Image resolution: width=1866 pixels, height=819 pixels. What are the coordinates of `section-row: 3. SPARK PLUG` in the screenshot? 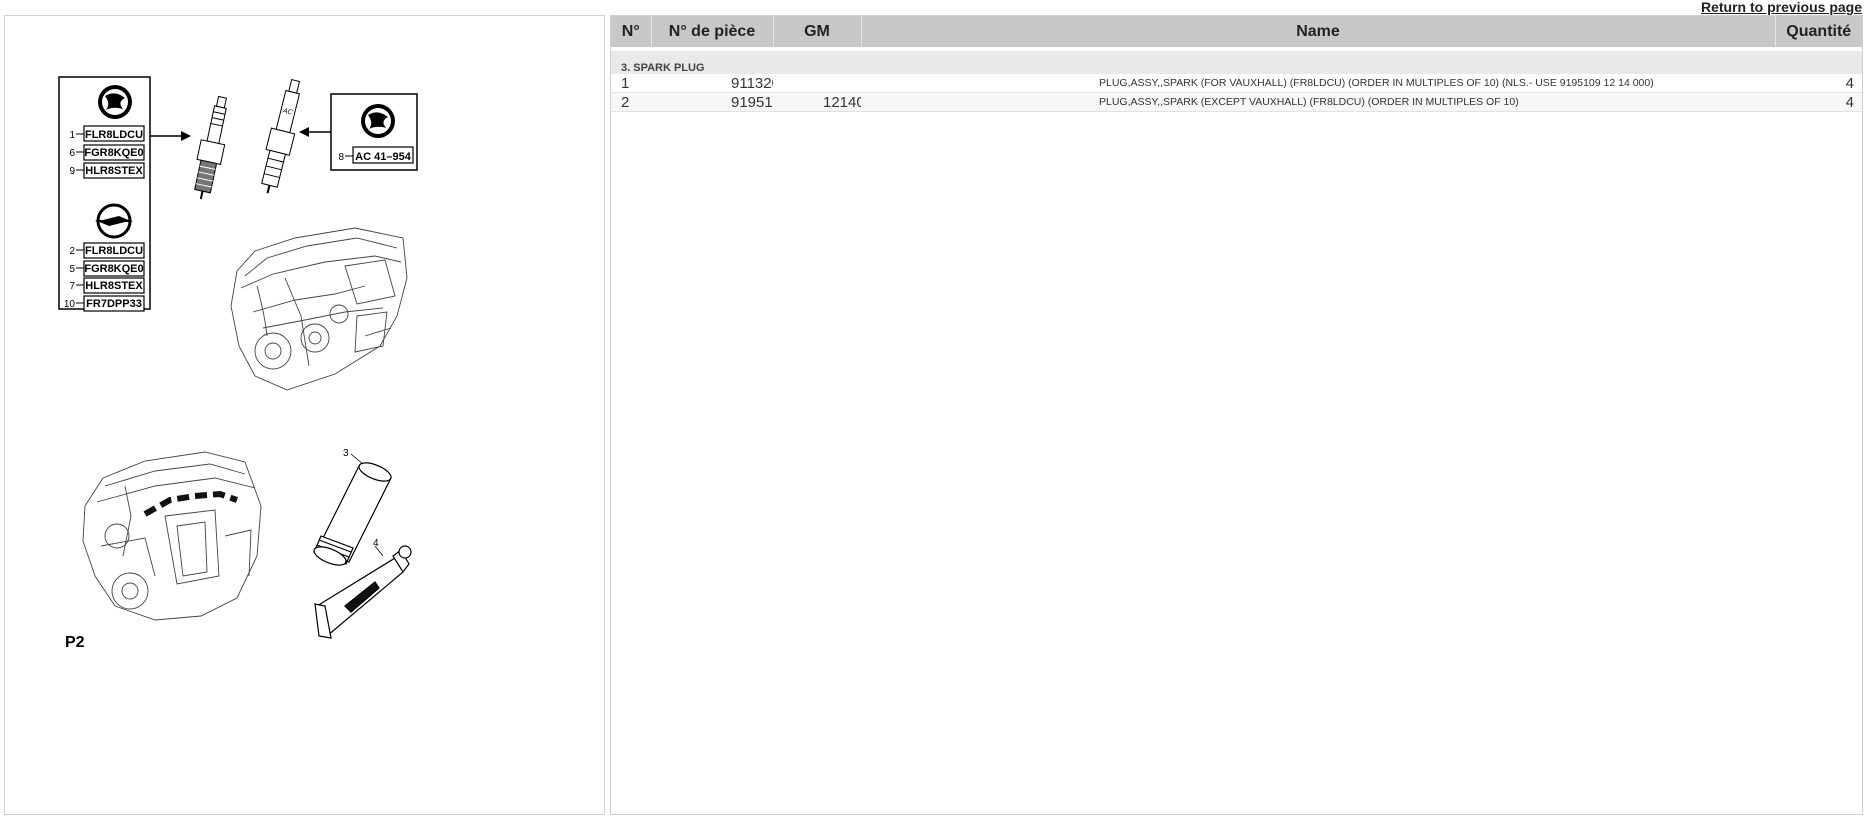 It's located at (1236, 62).